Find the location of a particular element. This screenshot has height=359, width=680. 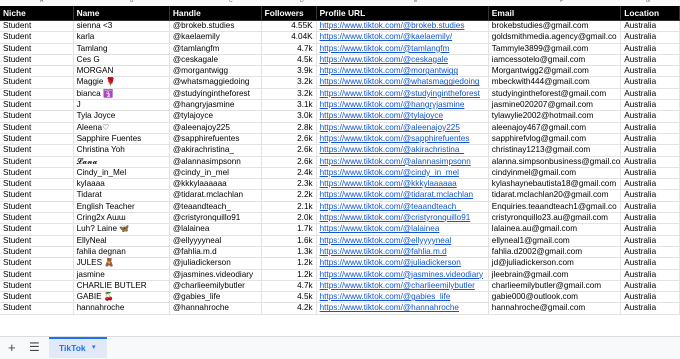

cell-followers: 1.7k is located at coordinates (289, 229).